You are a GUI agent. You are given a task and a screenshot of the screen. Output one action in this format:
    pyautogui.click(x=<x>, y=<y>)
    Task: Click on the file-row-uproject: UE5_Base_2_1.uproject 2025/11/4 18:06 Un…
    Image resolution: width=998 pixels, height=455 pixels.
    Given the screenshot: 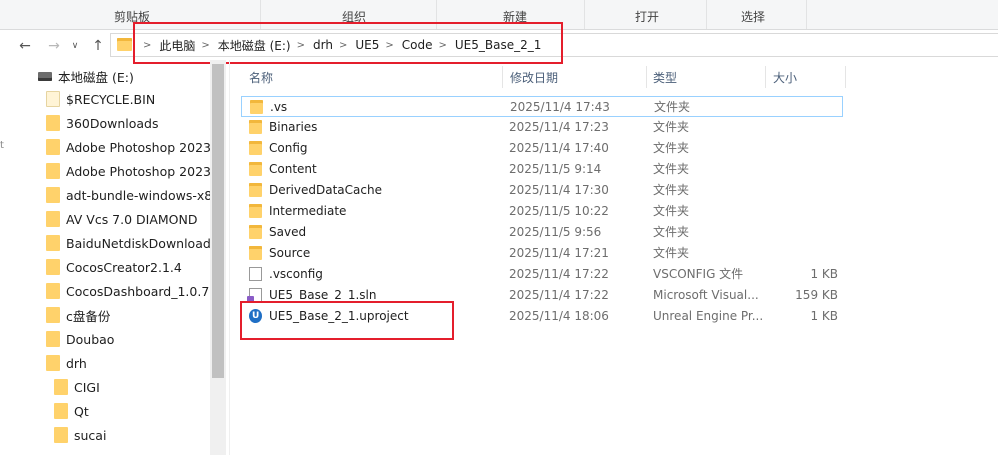 What is the action you would take?
    pyautogui.click(x=542, y=316)
    